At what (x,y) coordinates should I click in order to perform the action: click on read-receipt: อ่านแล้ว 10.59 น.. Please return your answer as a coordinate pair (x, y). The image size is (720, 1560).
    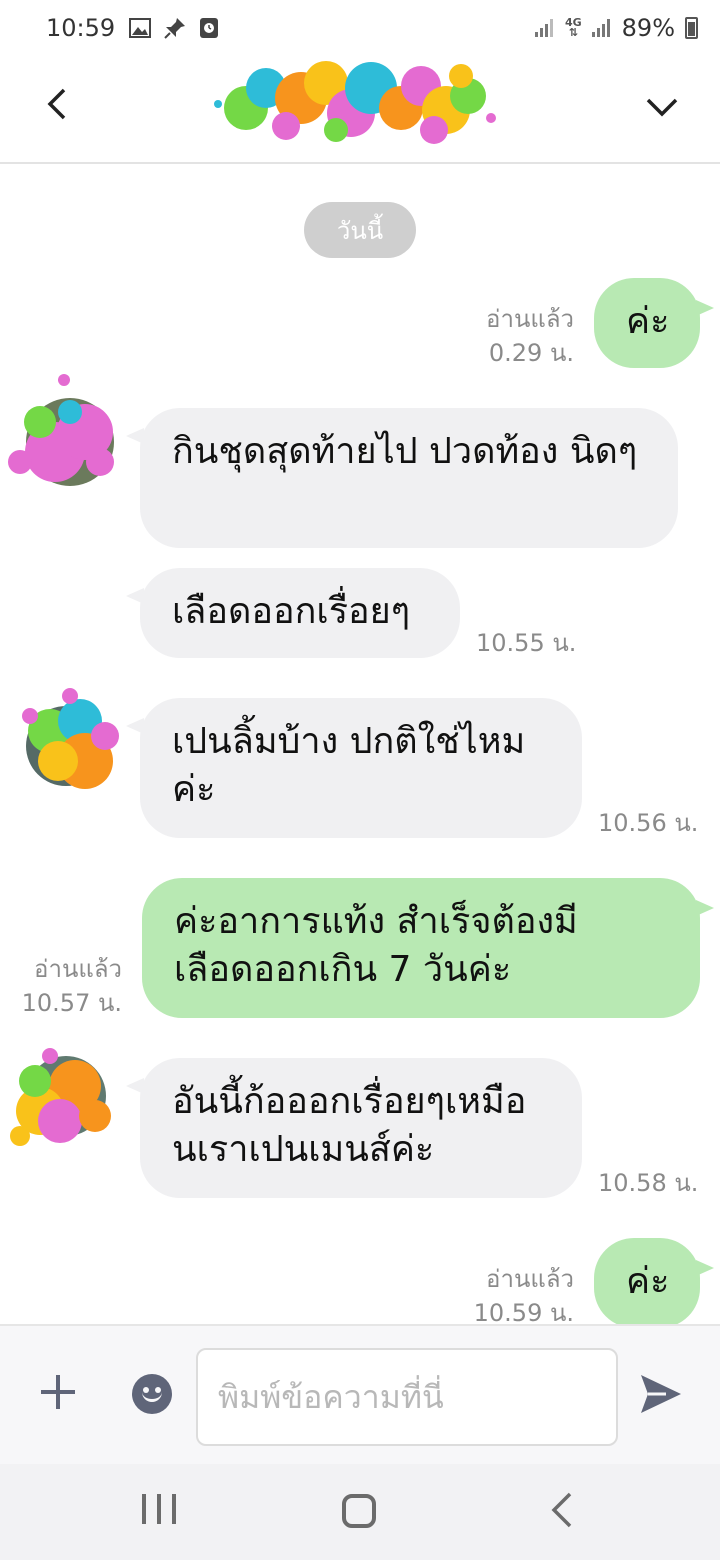
    Looking at the image, I should click on (523, 1294).